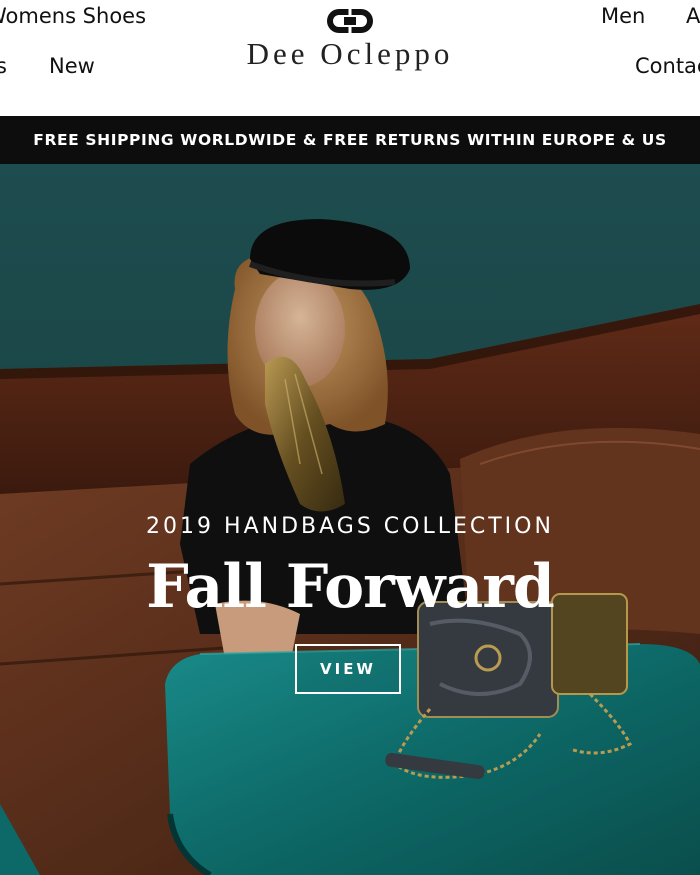 The height and width of the screenshot is (875, 700). What do you see at coordinates (350, 587) in the screenshot?
I see `hero-title: Fall Forward` at bounding box center [350, 587].